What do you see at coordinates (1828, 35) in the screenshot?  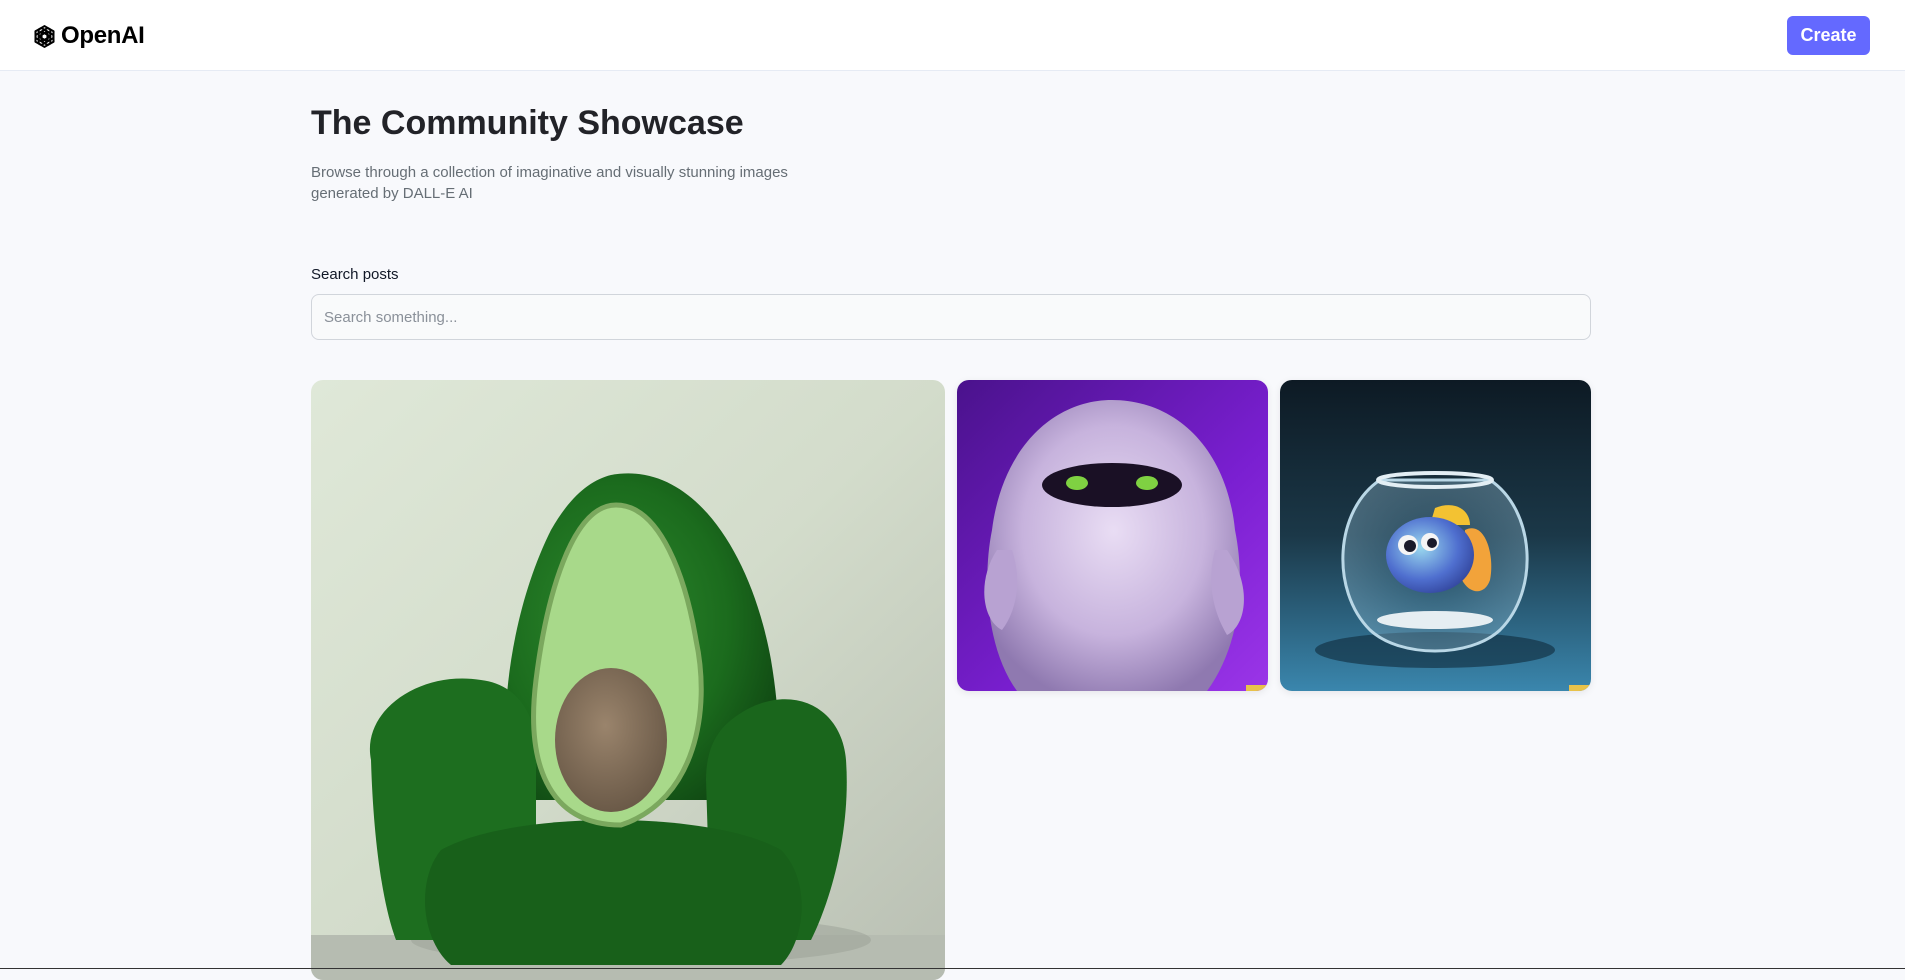 I see `create-button: Create` at bounding box center [1828, 35].